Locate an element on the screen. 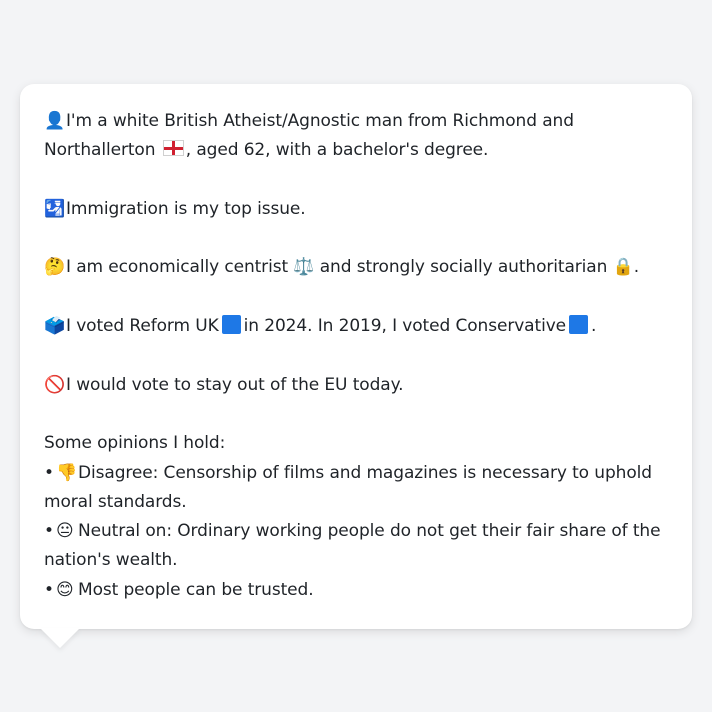  smiling-face-icon: 😊 is located at coordinates (65, 589).